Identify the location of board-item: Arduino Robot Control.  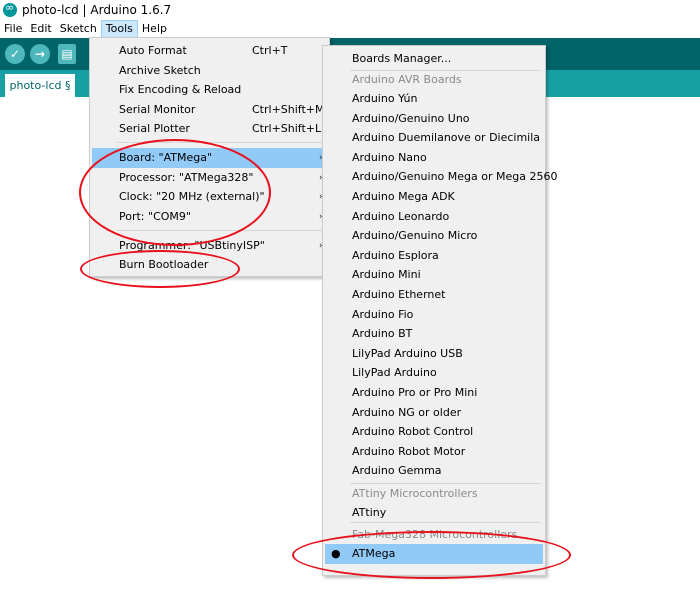
(434, 432).